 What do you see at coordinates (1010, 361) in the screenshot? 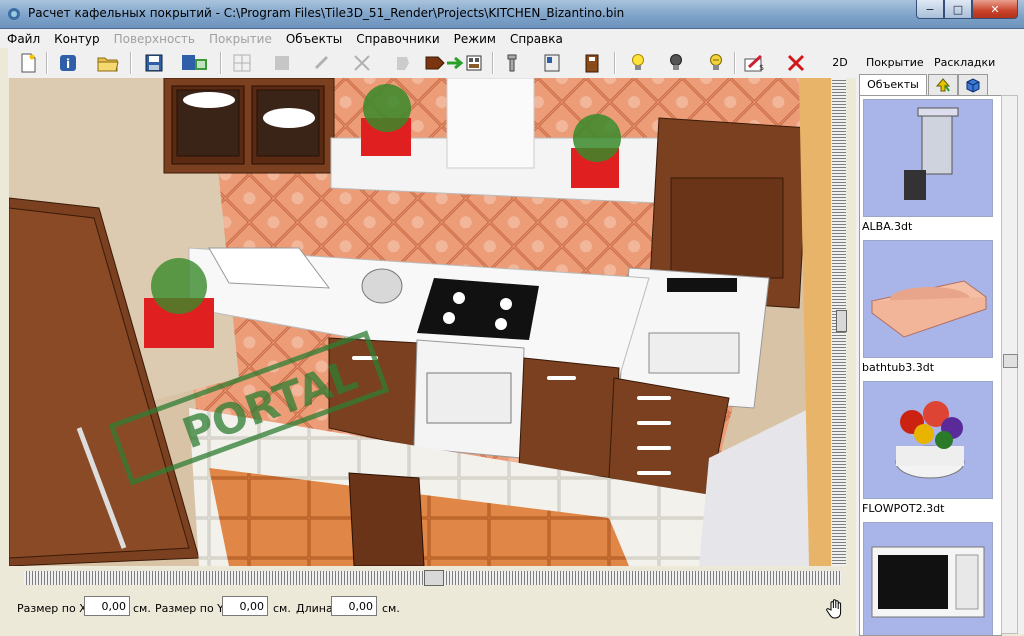
I see `scrollbar-thumb` at bounding box center [1010, 361].